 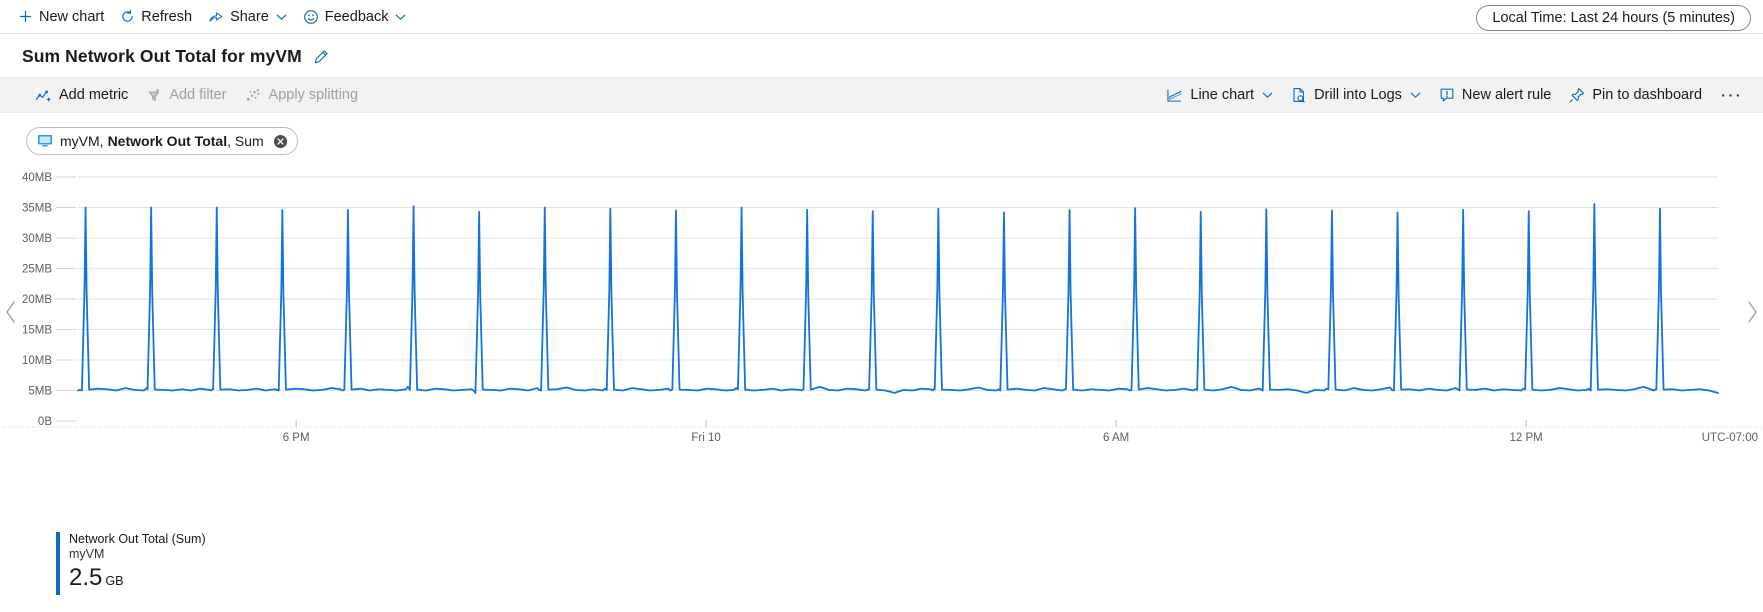 I want to click on share-button: Share, so click(x=247, y=17).